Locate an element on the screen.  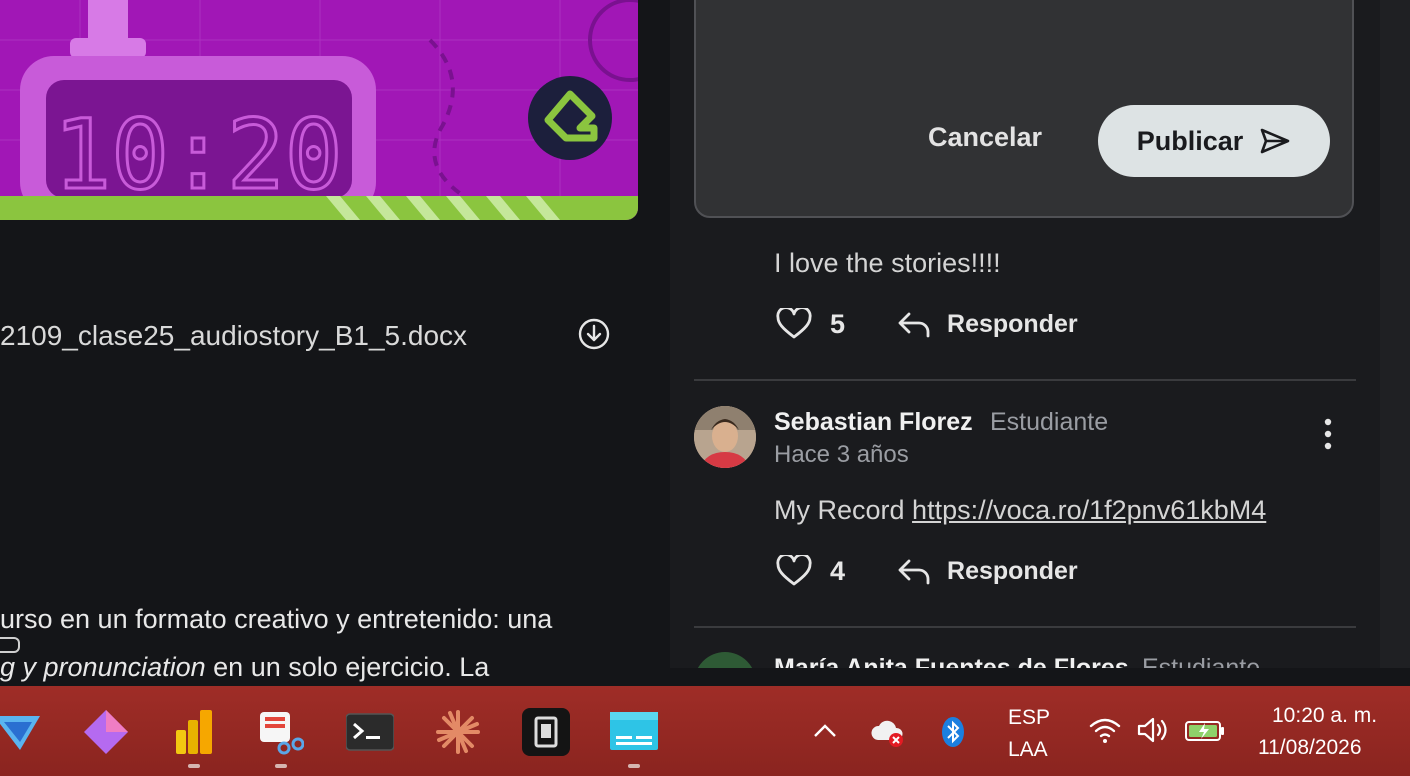
app-terminal-icon is located at coordinates (370, 732).